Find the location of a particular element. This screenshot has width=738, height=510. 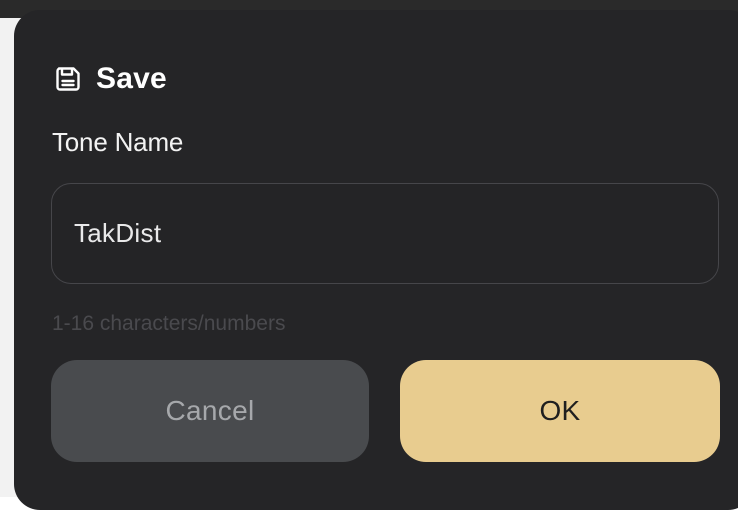

ok-button-label: OK is located at coordinates (560, 410).